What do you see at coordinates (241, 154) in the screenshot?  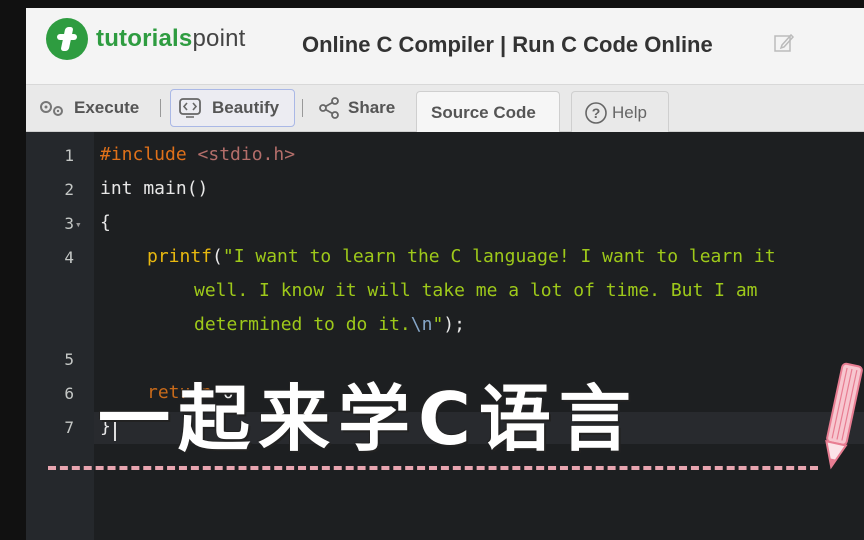 I see `include-path-token: <stdio.h>` at bounding box center [241, 154].